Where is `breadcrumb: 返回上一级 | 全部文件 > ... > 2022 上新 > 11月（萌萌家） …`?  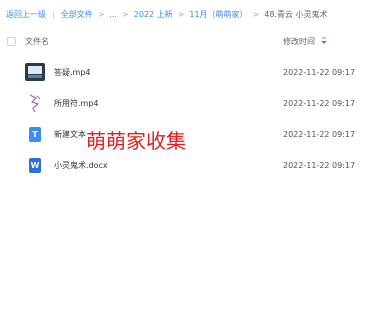
breadcrumb: 返回上一级 | 全部文件 > ... > 2022 上新 > 11月（萌萌家） … is located at coordinates (167, 14).